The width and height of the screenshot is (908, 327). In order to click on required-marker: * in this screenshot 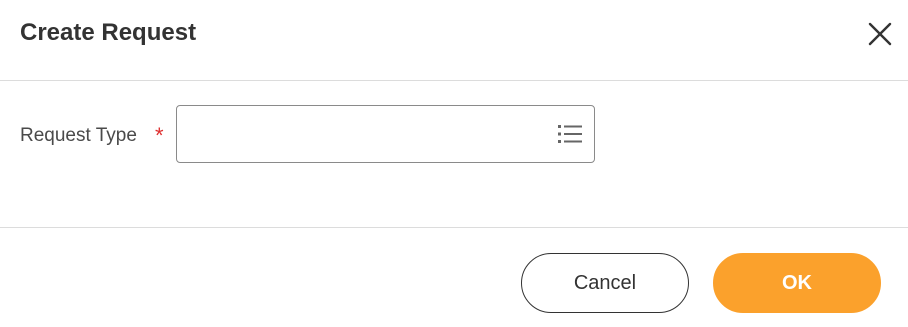, I will do `click(159, 135)`.